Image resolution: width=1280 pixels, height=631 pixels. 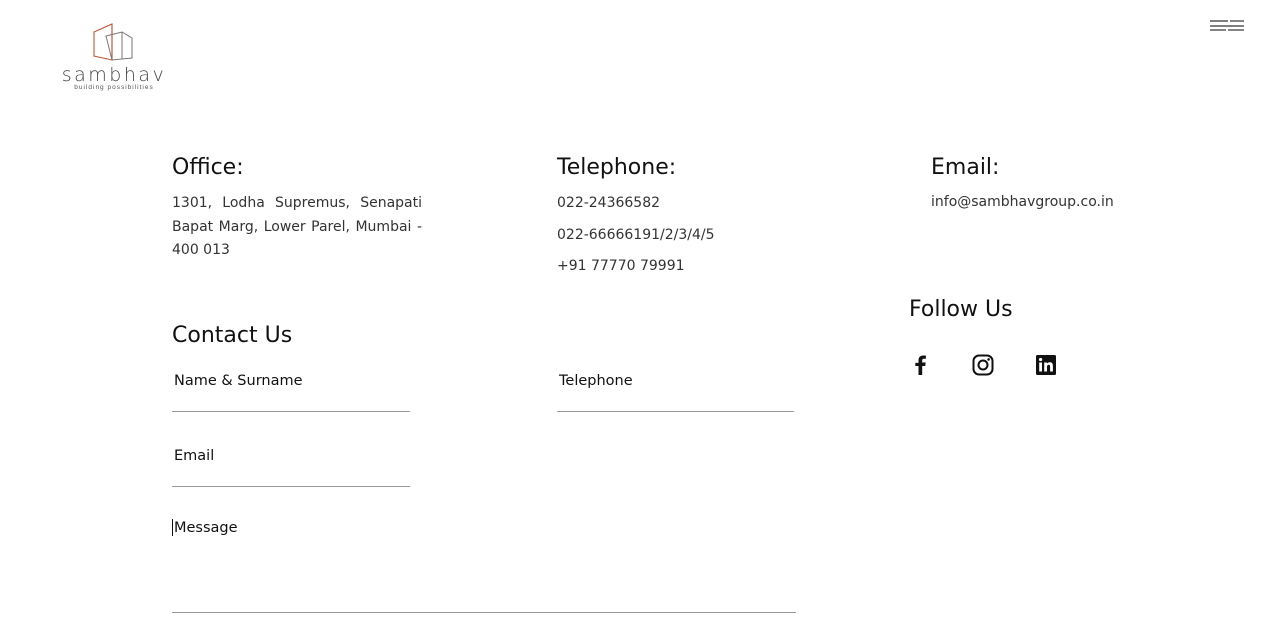 What do you see at coordinates (113, 42) in the screenshot?
I see `logo-mark-icon` at bounding box center [113, 42].